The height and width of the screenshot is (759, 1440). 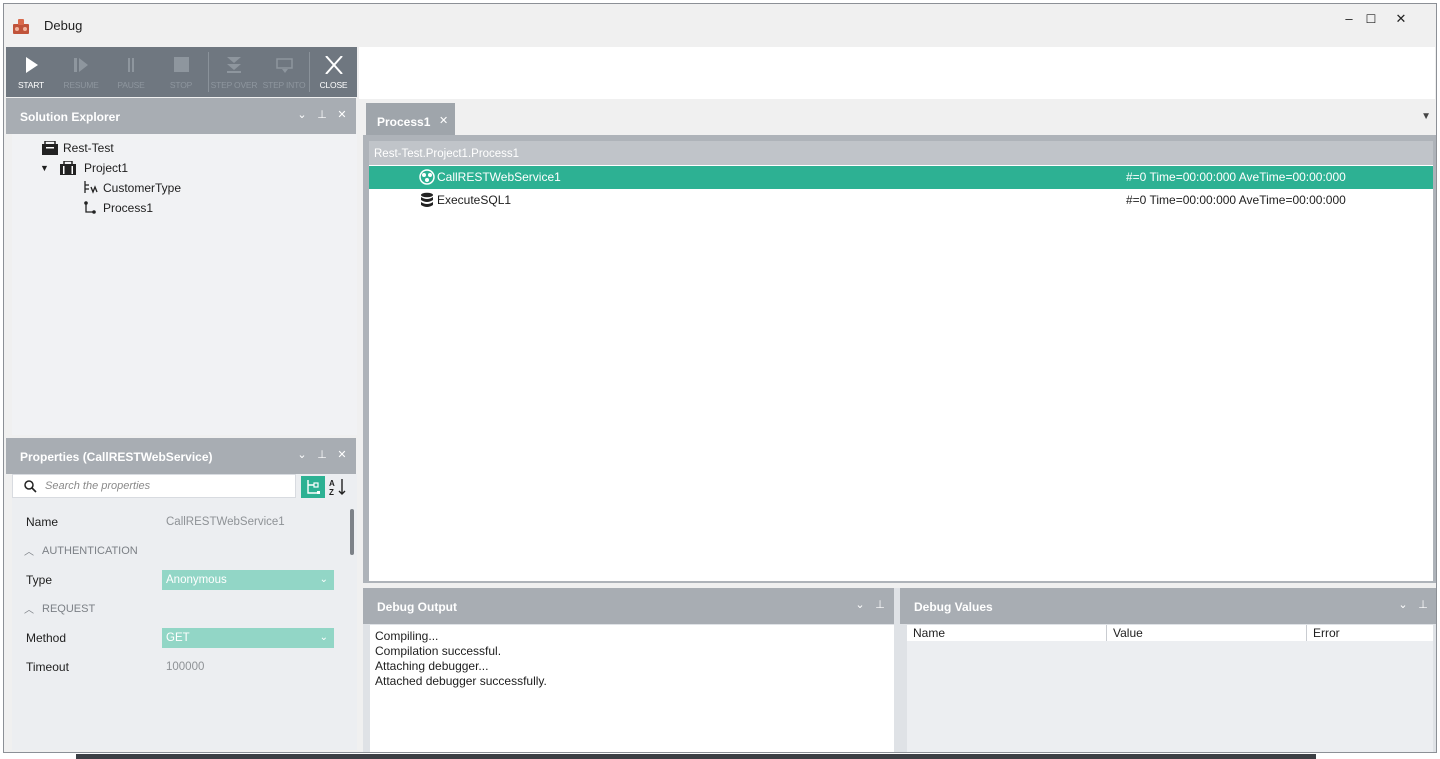 I want to click on start-label: START, so click(x=31, y=85).